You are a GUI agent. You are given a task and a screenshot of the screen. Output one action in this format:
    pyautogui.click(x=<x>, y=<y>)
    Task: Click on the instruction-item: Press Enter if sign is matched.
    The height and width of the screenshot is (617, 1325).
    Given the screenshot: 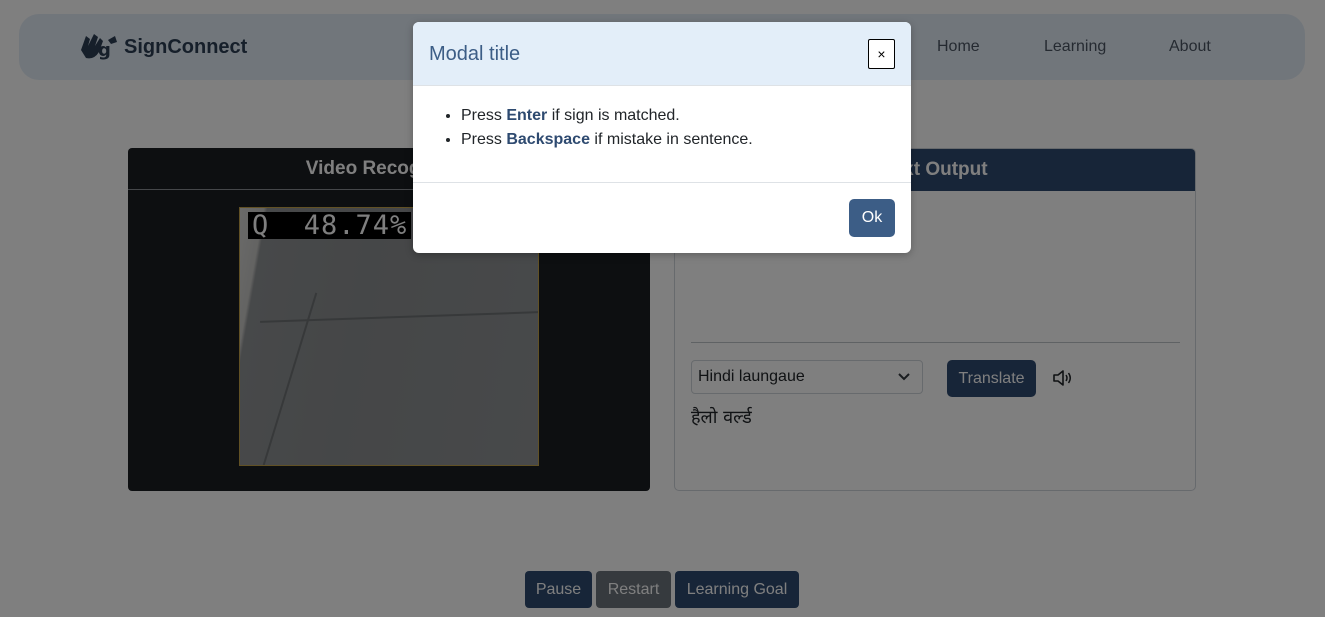 What is the action you would take?
    pyautogui.click(x=607, y=116)
    